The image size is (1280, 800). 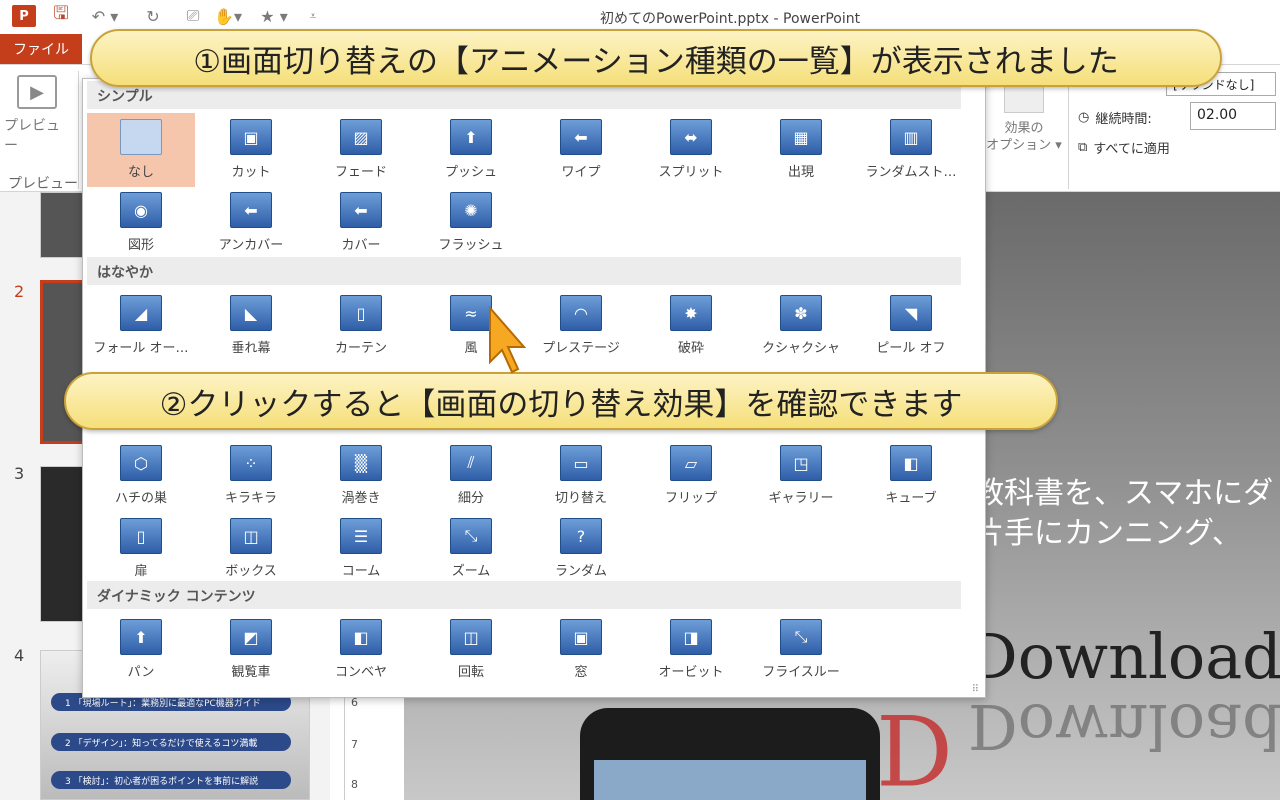 What do you see at coordinates (251, 313) in the screenshot?
I see `transition-icon: ◣` at bounding box center [251, 313].